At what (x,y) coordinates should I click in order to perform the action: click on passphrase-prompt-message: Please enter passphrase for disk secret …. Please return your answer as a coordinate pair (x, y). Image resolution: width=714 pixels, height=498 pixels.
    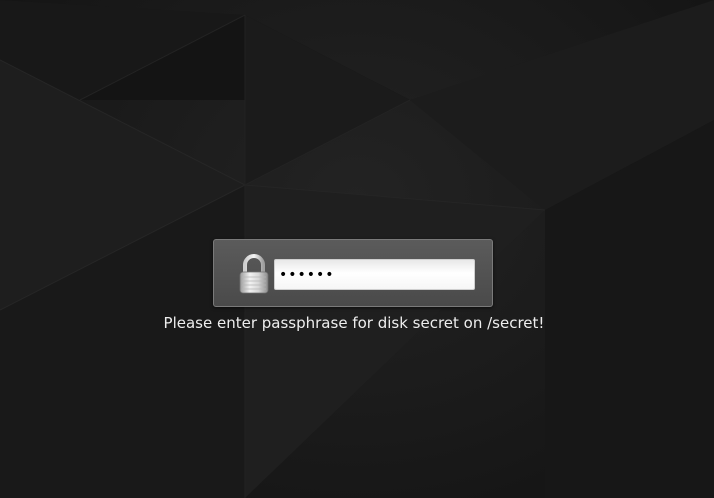
    Looking at the image, I should click on (354, 323).